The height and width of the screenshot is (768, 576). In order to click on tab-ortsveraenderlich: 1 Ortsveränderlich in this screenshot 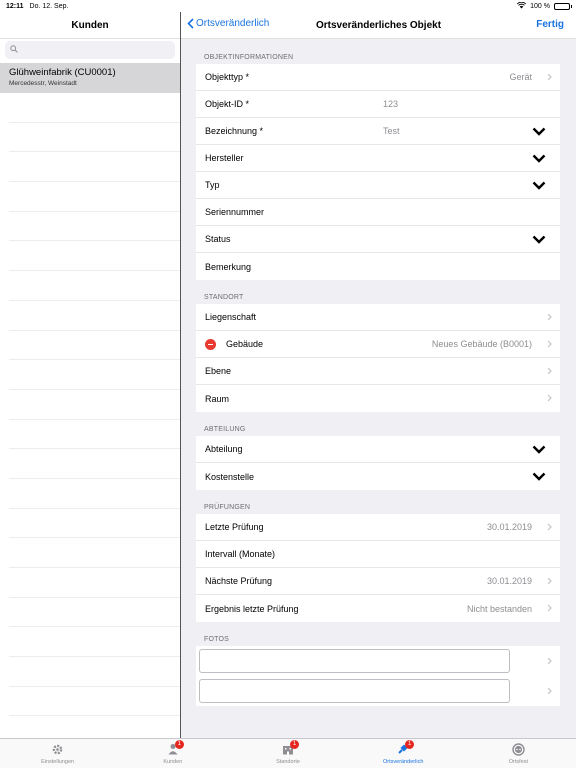, I will do `click(403, 753)`.